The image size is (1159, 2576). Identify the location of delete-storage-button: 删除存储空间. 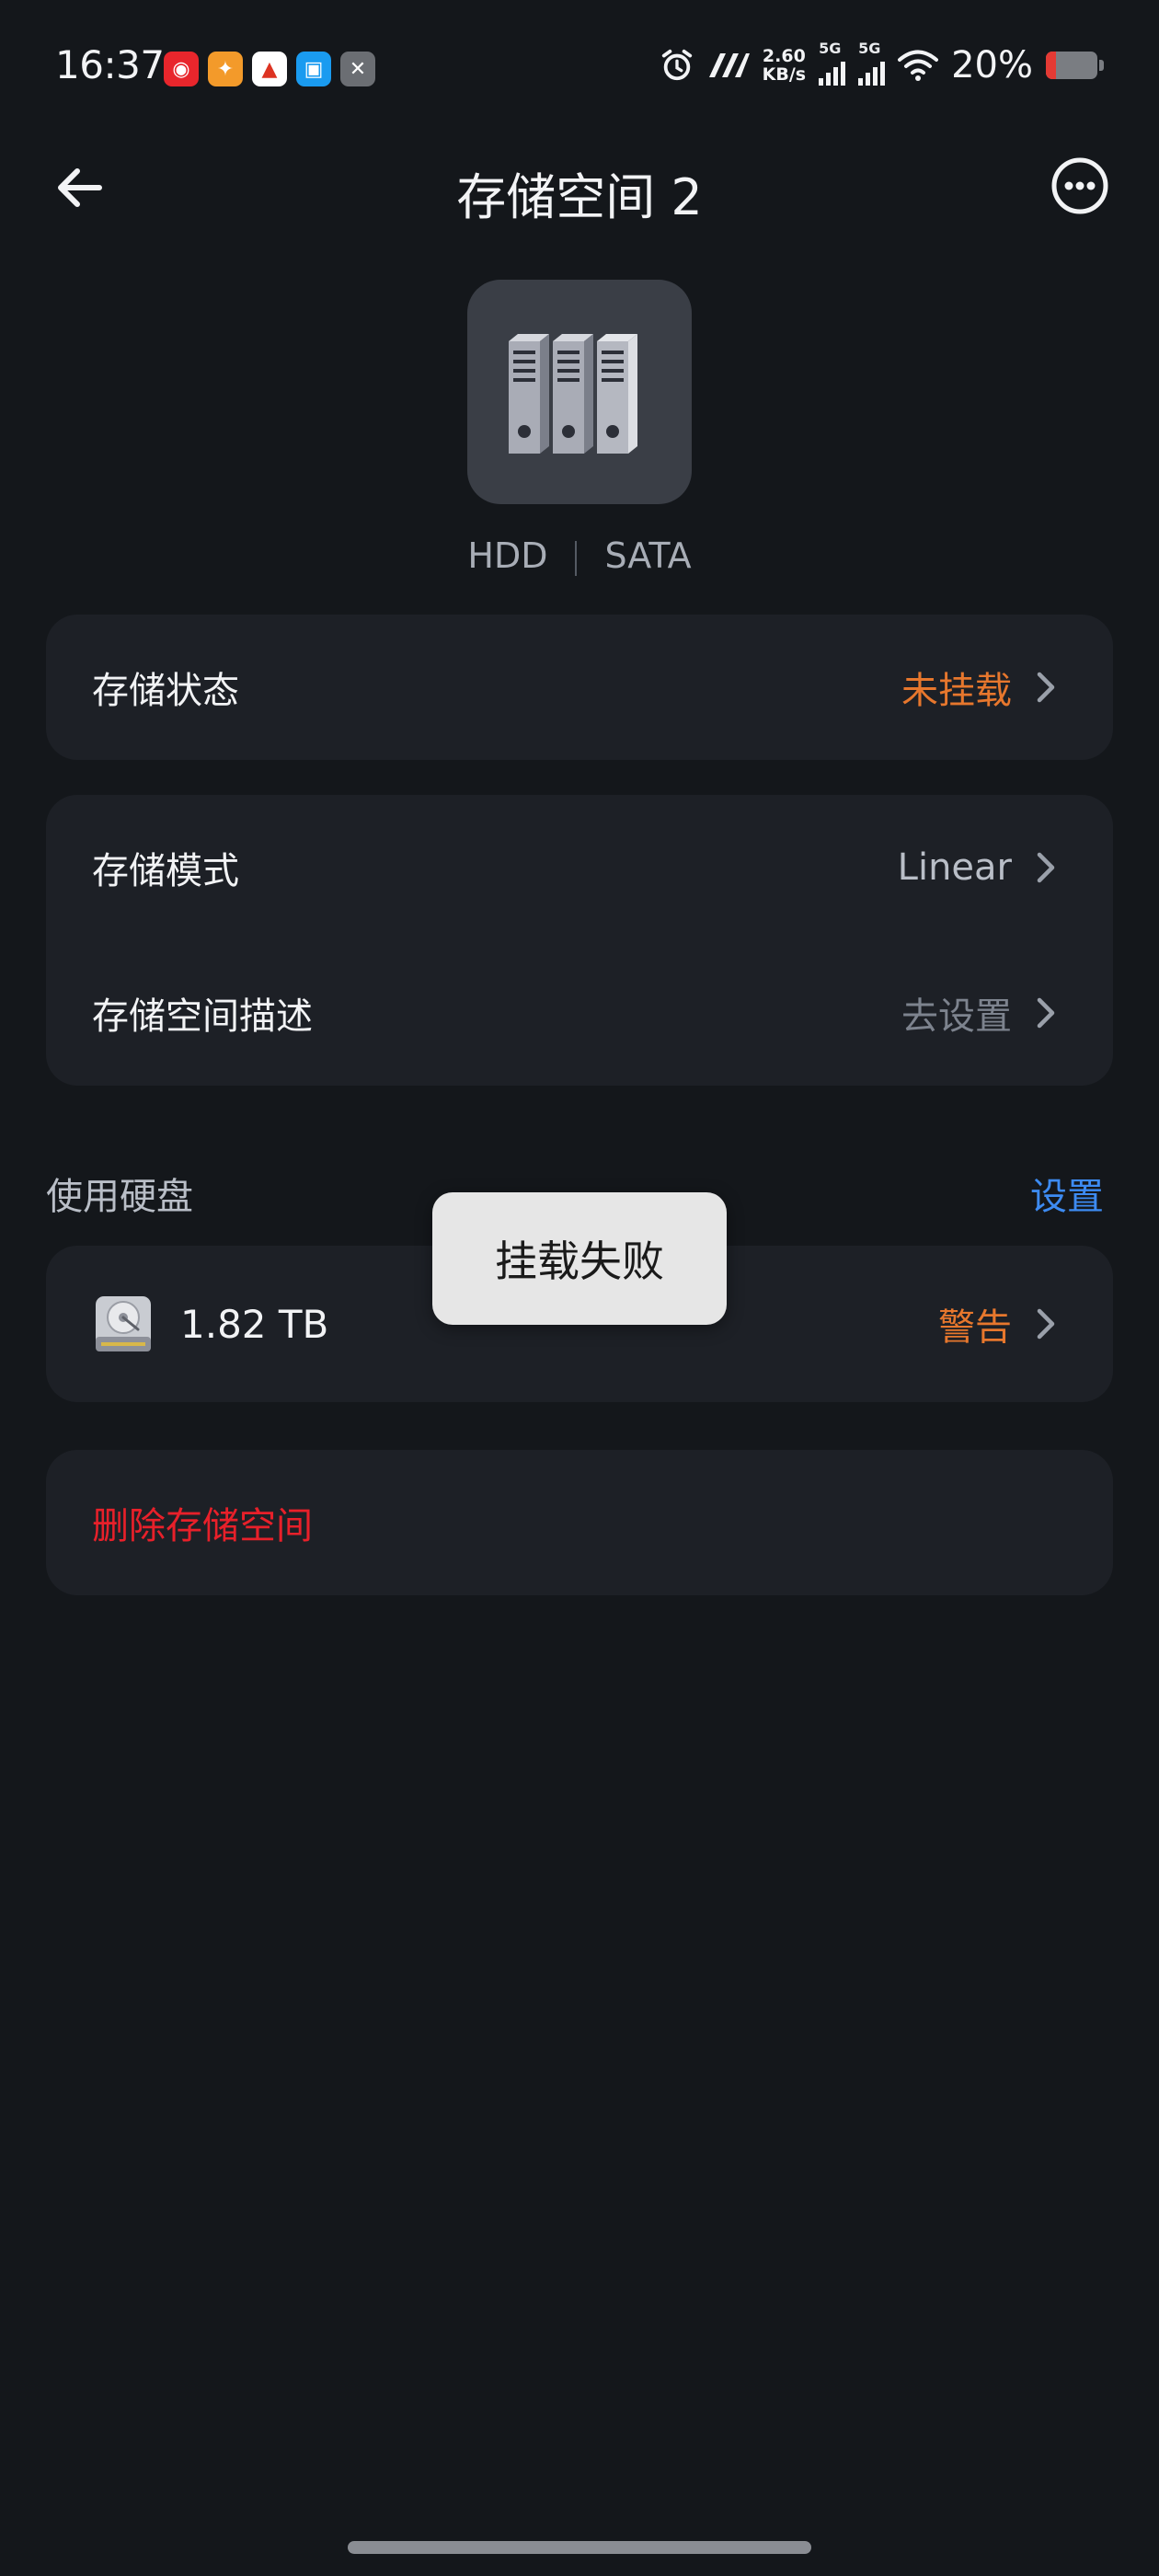
(202, 1522).